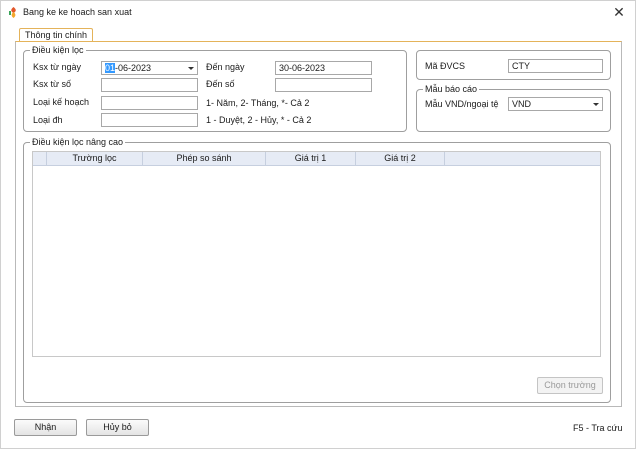 The width and height of the screenshot is (636, 449). I want to click on to-date-field: 30-06-2023, so click(323, 68).